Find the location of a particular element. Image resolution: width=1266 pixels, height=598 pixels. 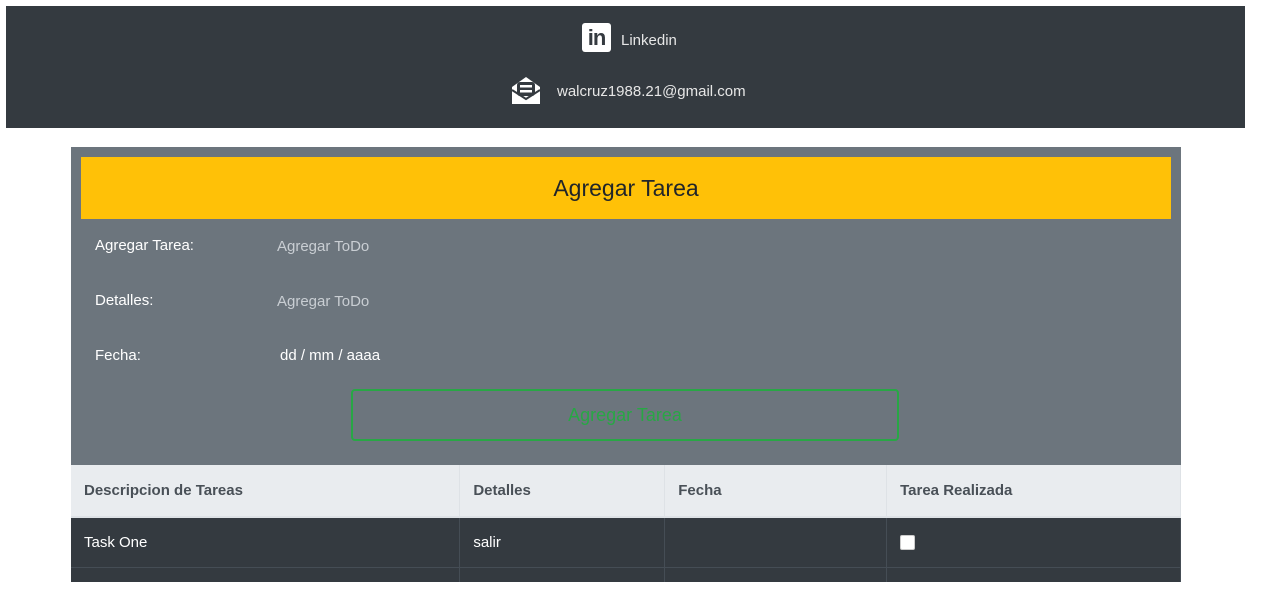

task-label: Agregar Tarea: is located at coordinates (144, 245).